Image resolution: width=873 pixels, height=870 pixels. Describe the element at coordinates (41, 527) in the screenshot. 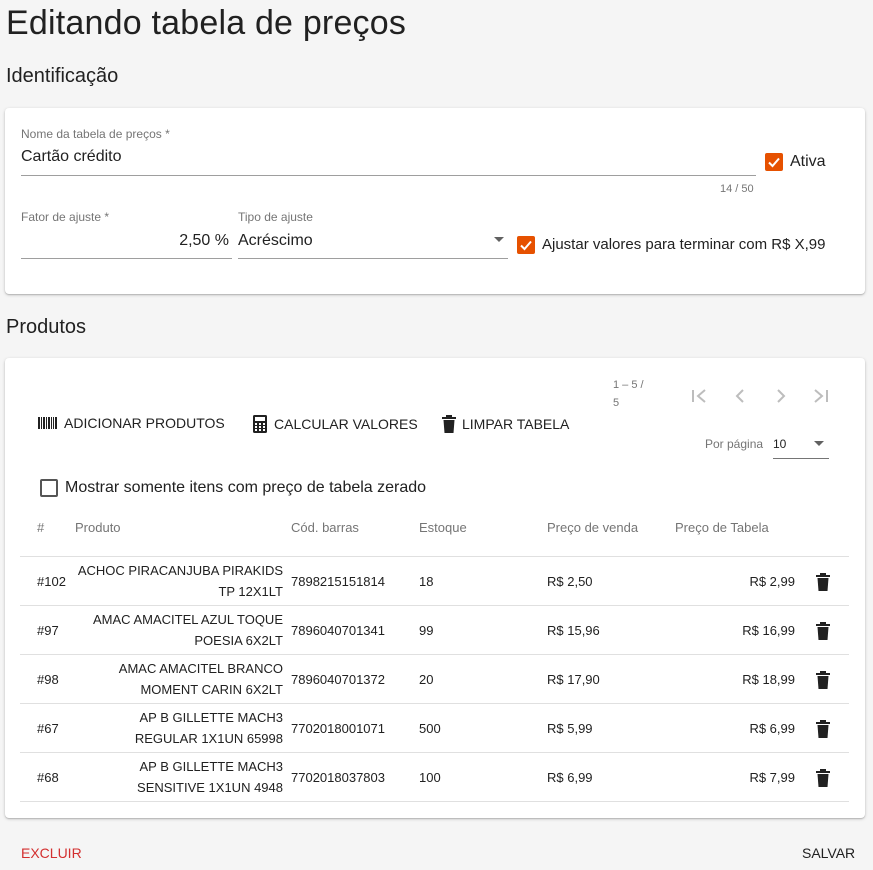

I see `column-header-id: #` at that location.